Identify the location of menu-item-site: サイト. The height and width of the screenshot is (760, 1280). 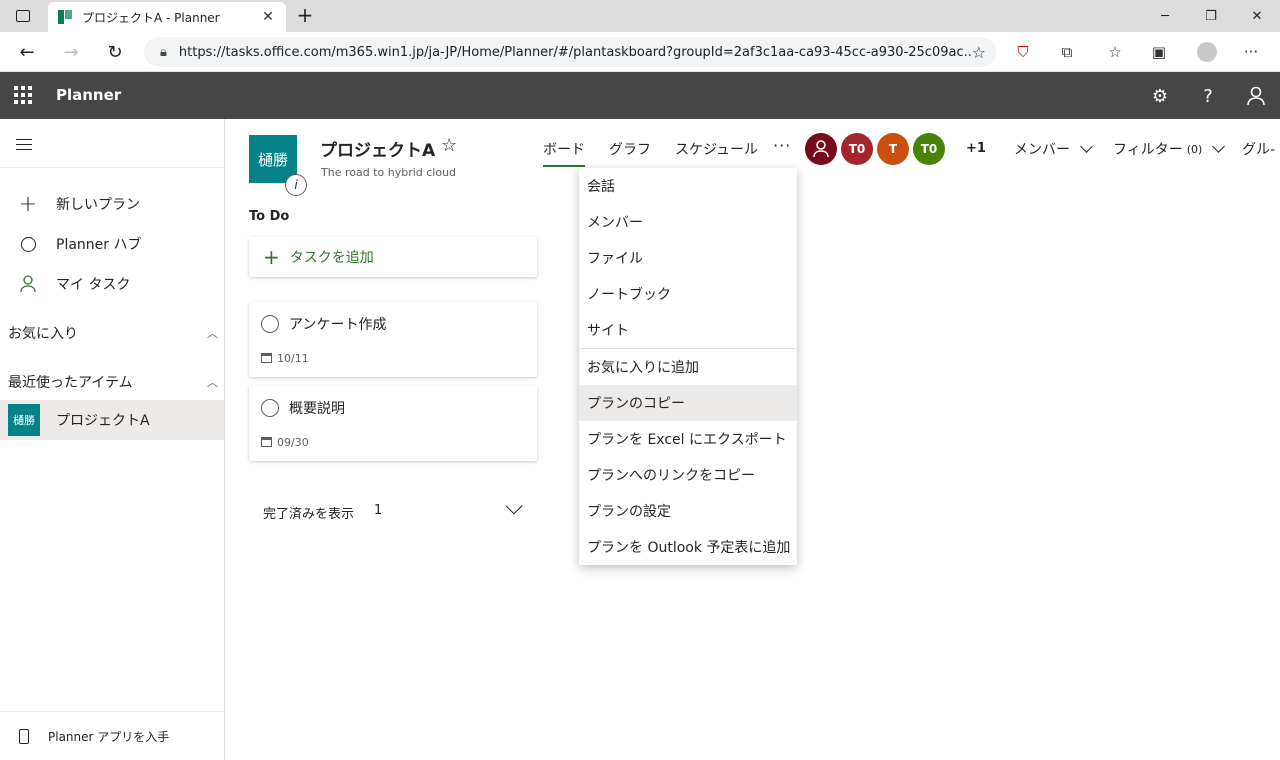
(688, 330).